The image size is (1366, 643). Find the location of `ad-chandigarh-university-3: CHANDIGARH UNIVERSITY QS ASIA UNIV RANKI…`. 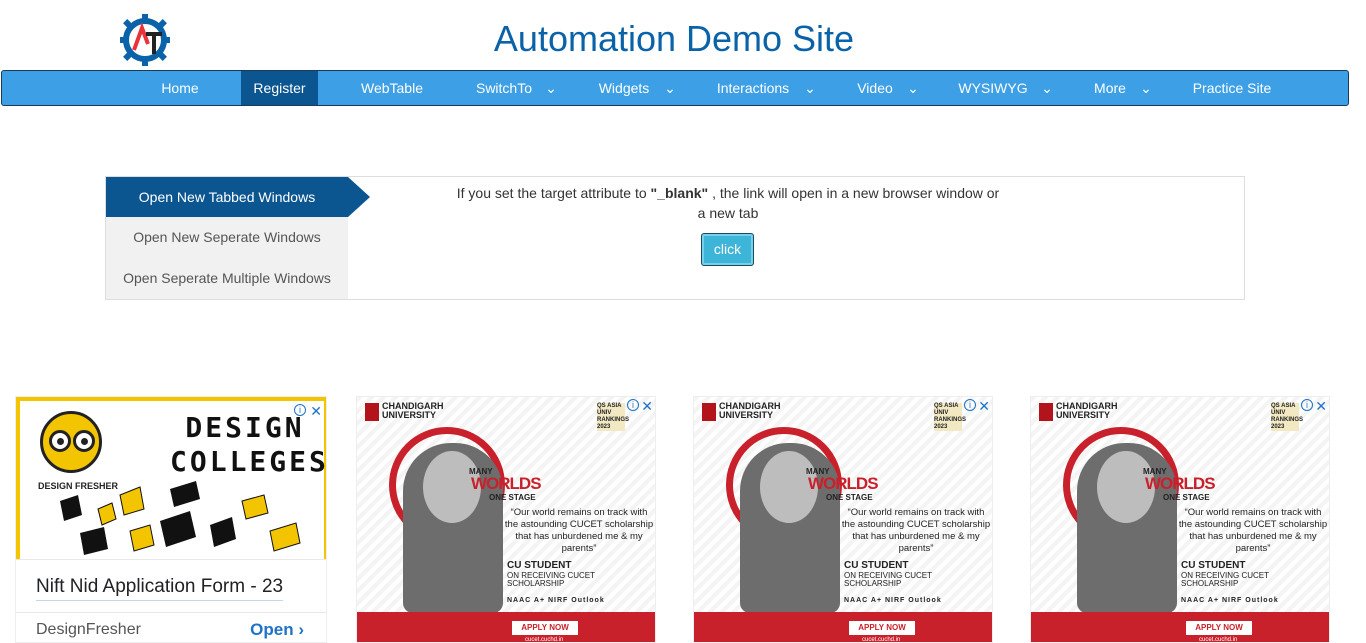

ad-chandigarh-university-3: CHANDIGARH UNIVERSITY QS ASIA UNIV RANKI… is located at coordinates (1180, 519).